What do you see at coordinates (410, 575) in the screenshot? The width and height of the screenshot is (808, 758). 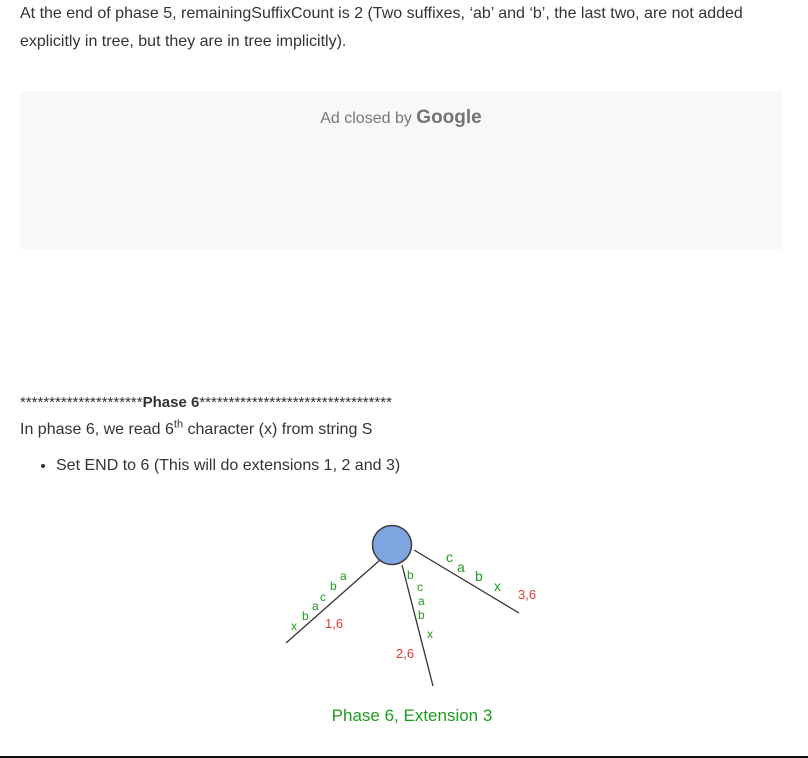 I see `edge2-char-1: b` at bounding box center [410, 575].